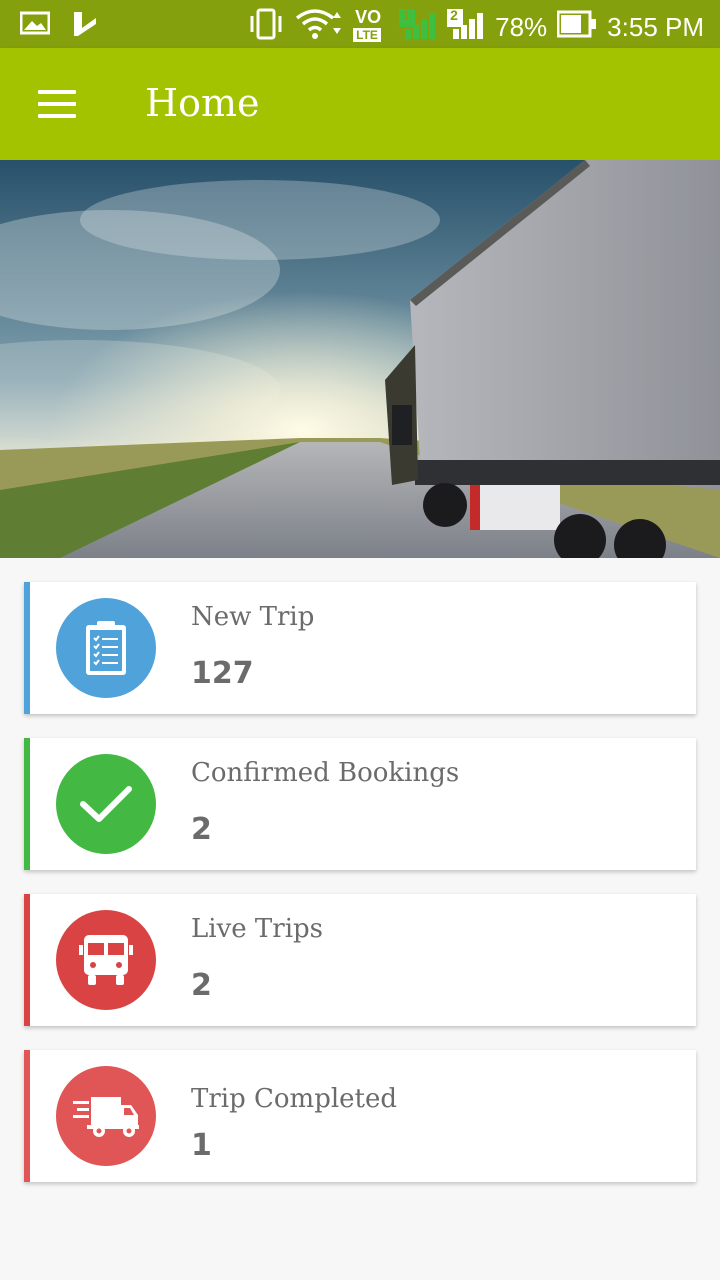 The width and height of the screenshot is (720, 1280). Describe the element at coordinates (85, 25) in the screenshot. I see `task-notification-icon` at that location.